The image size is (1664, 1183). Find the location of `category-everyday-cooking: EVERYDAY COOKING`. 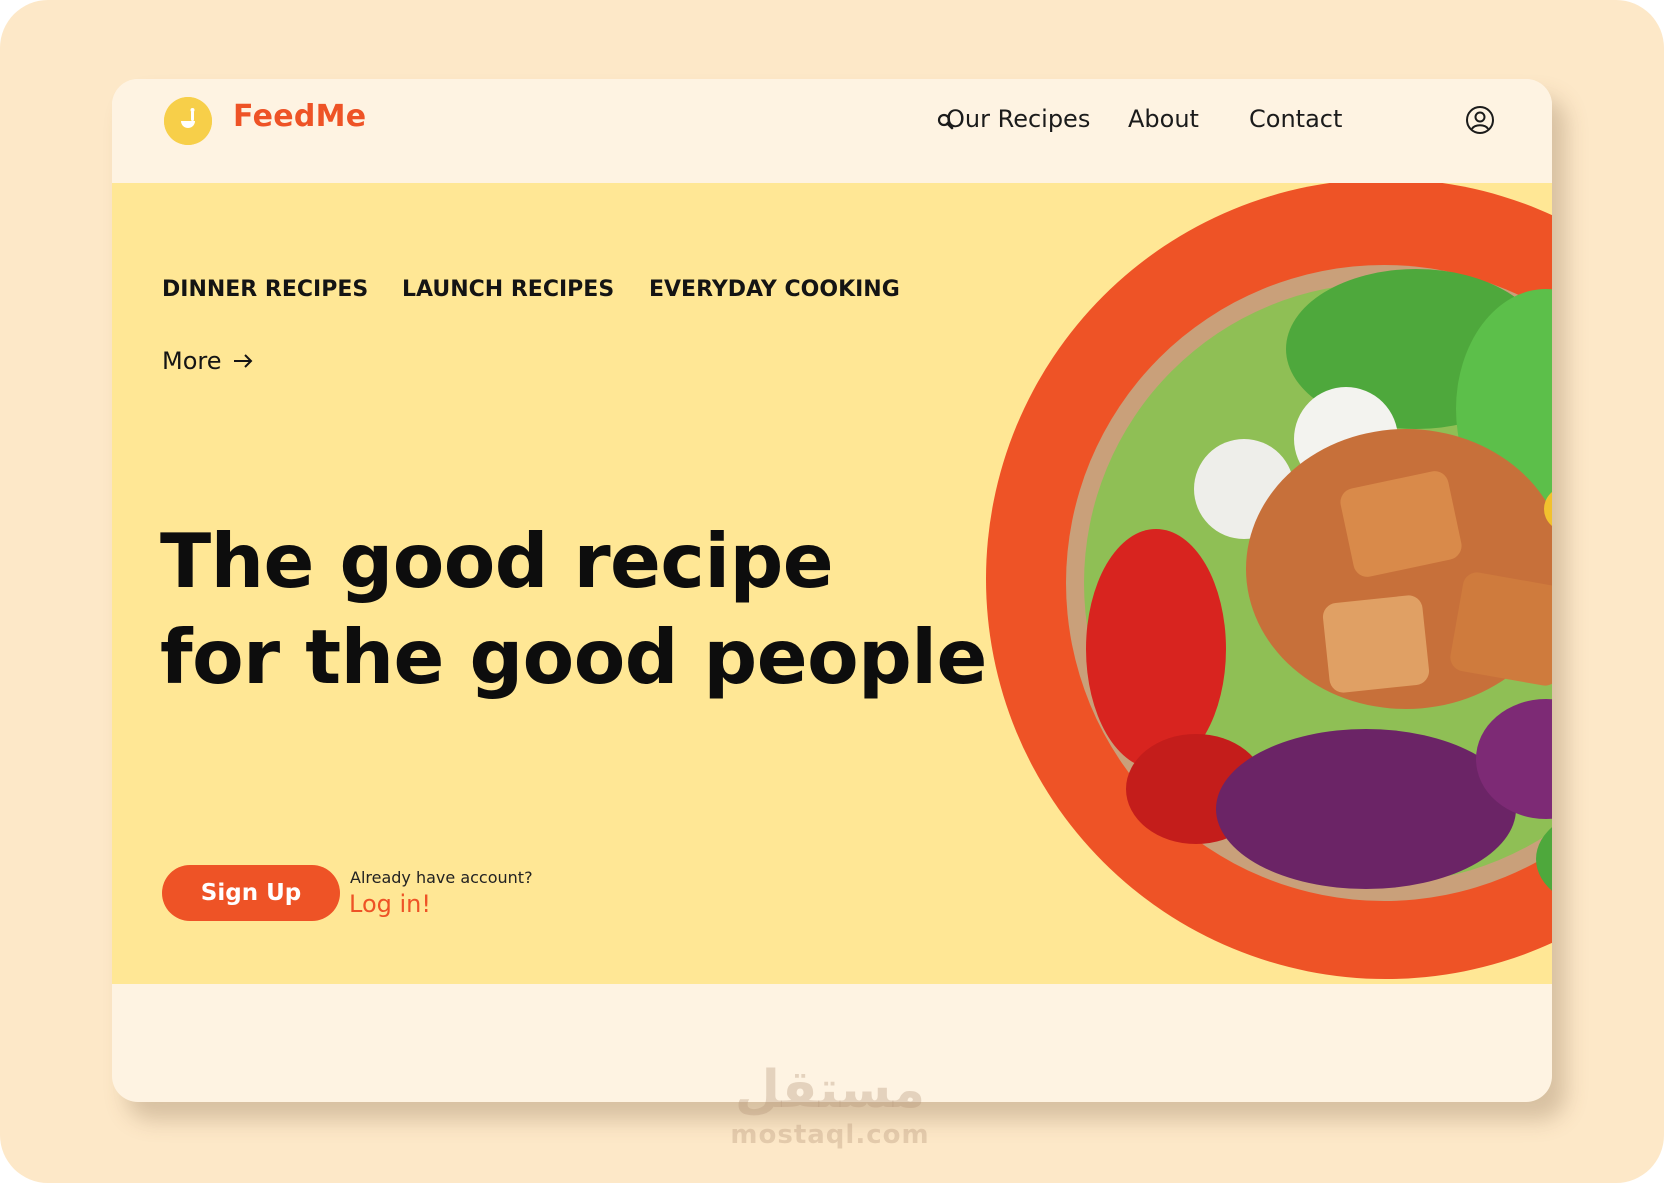

category-everyday-cooking: EVERYDAY COOKING is located at coordinates (774, 289).